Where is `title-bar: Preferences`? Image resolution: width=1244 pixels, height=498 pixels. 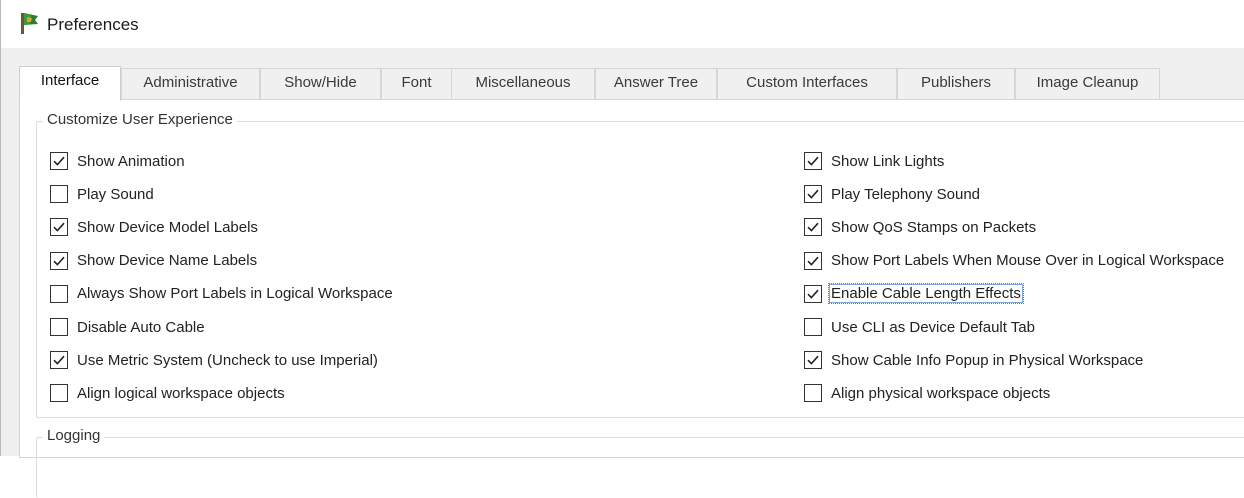
title-bar: Preferences is located at coordinates (622, 24).